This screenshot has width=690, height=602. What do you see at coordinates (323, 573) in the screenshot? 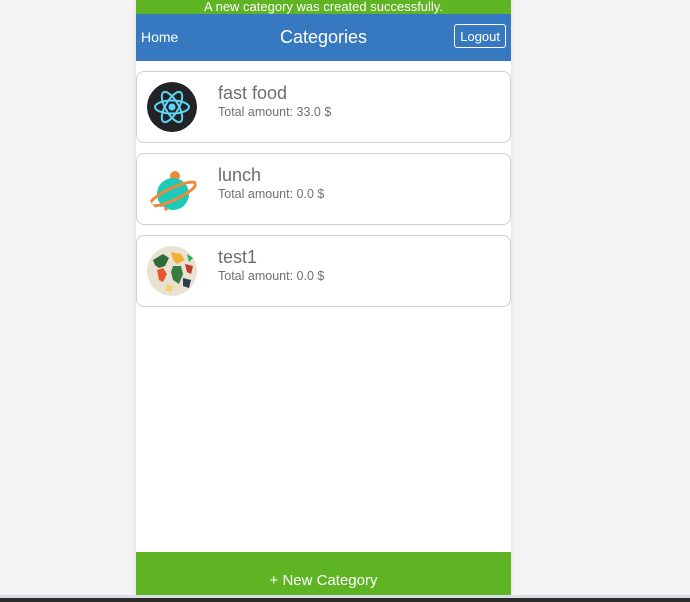
I see `new-category-button: + New Category` at bounding box center [323, 573].